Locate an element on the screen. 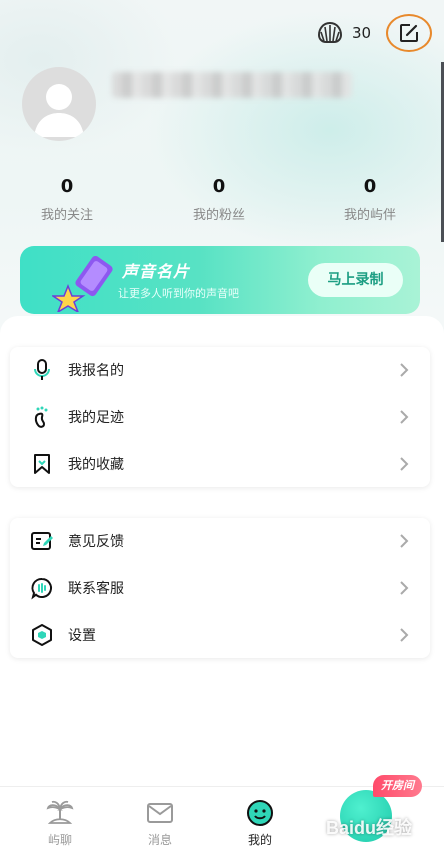 The height and width of the screenshot is (861, 444). open-room-badge: 开房间 is located at coordinates (397, 786).